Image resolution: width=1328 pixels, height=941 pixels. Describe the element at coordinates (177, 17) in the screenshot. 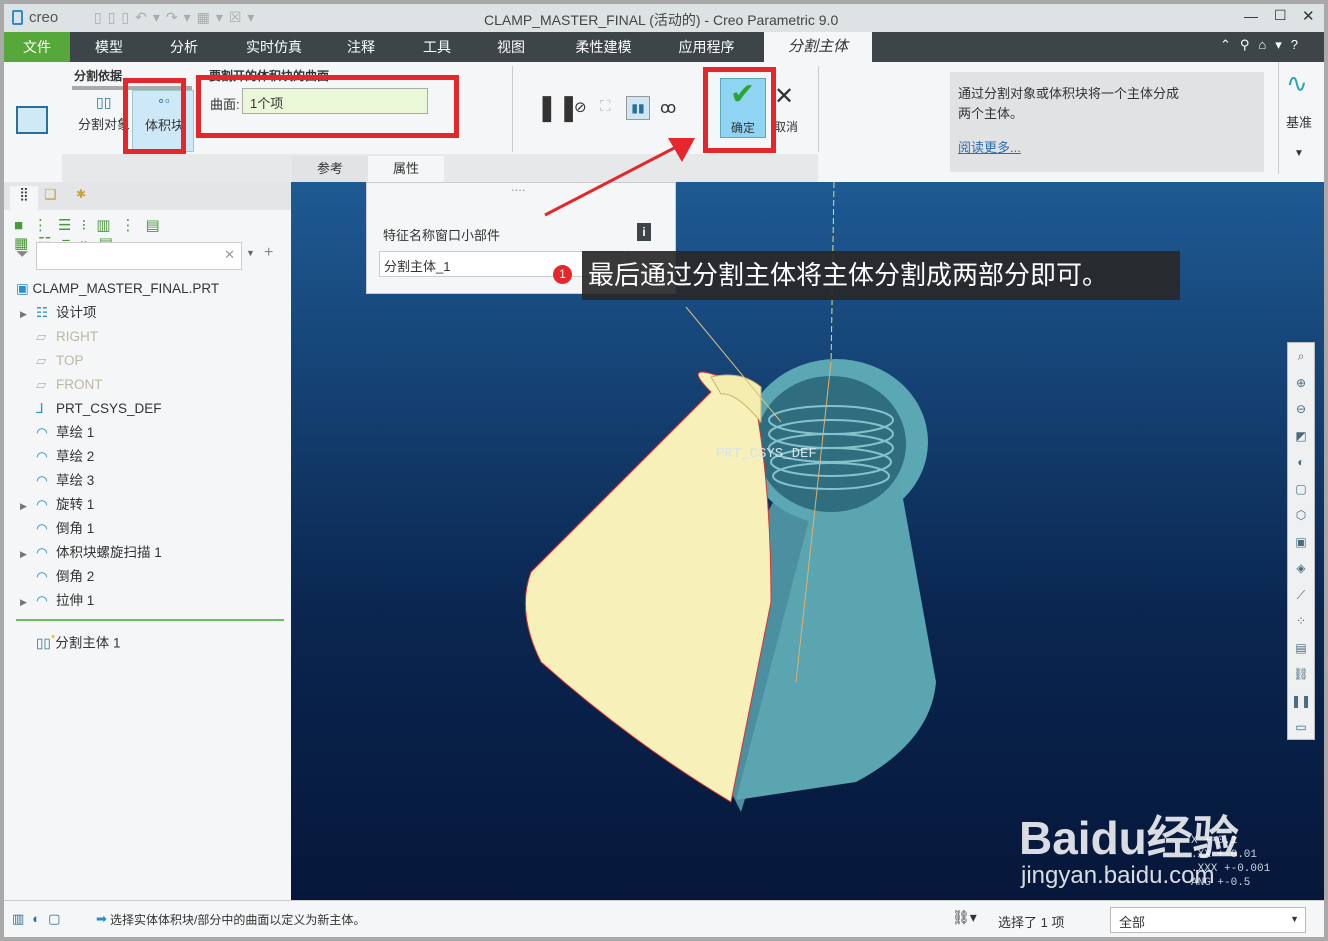

I see `quick-access-toolbar: ▯▯▯↶▾↷▾▦▾☒▾` at that location.